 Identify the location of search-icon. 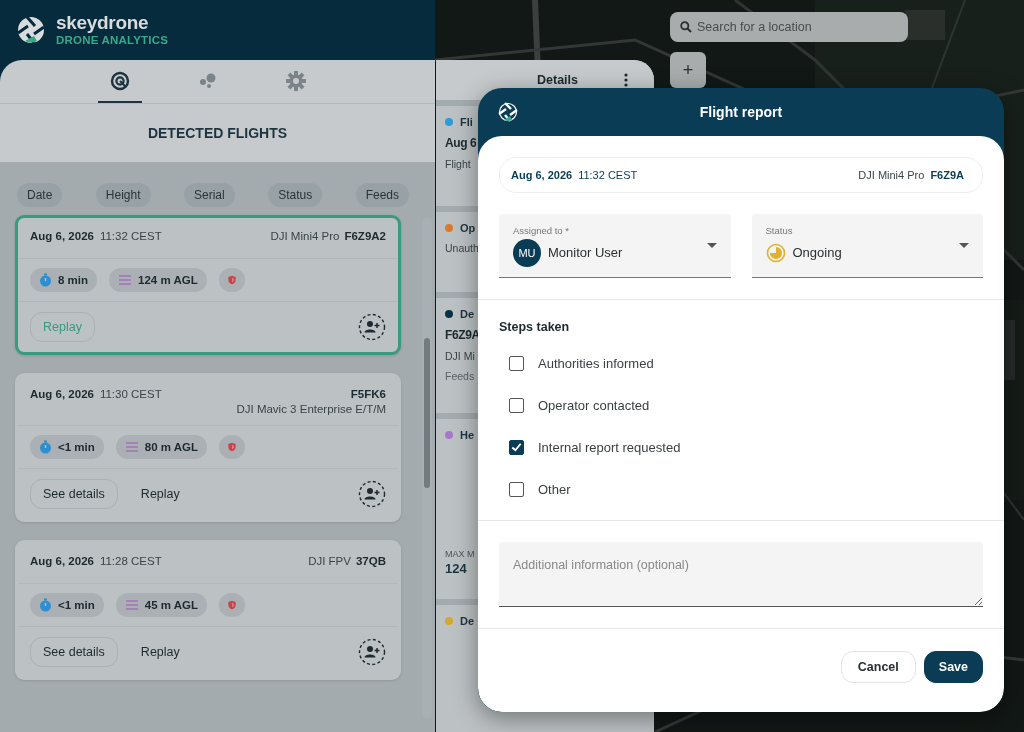
(686, 27).